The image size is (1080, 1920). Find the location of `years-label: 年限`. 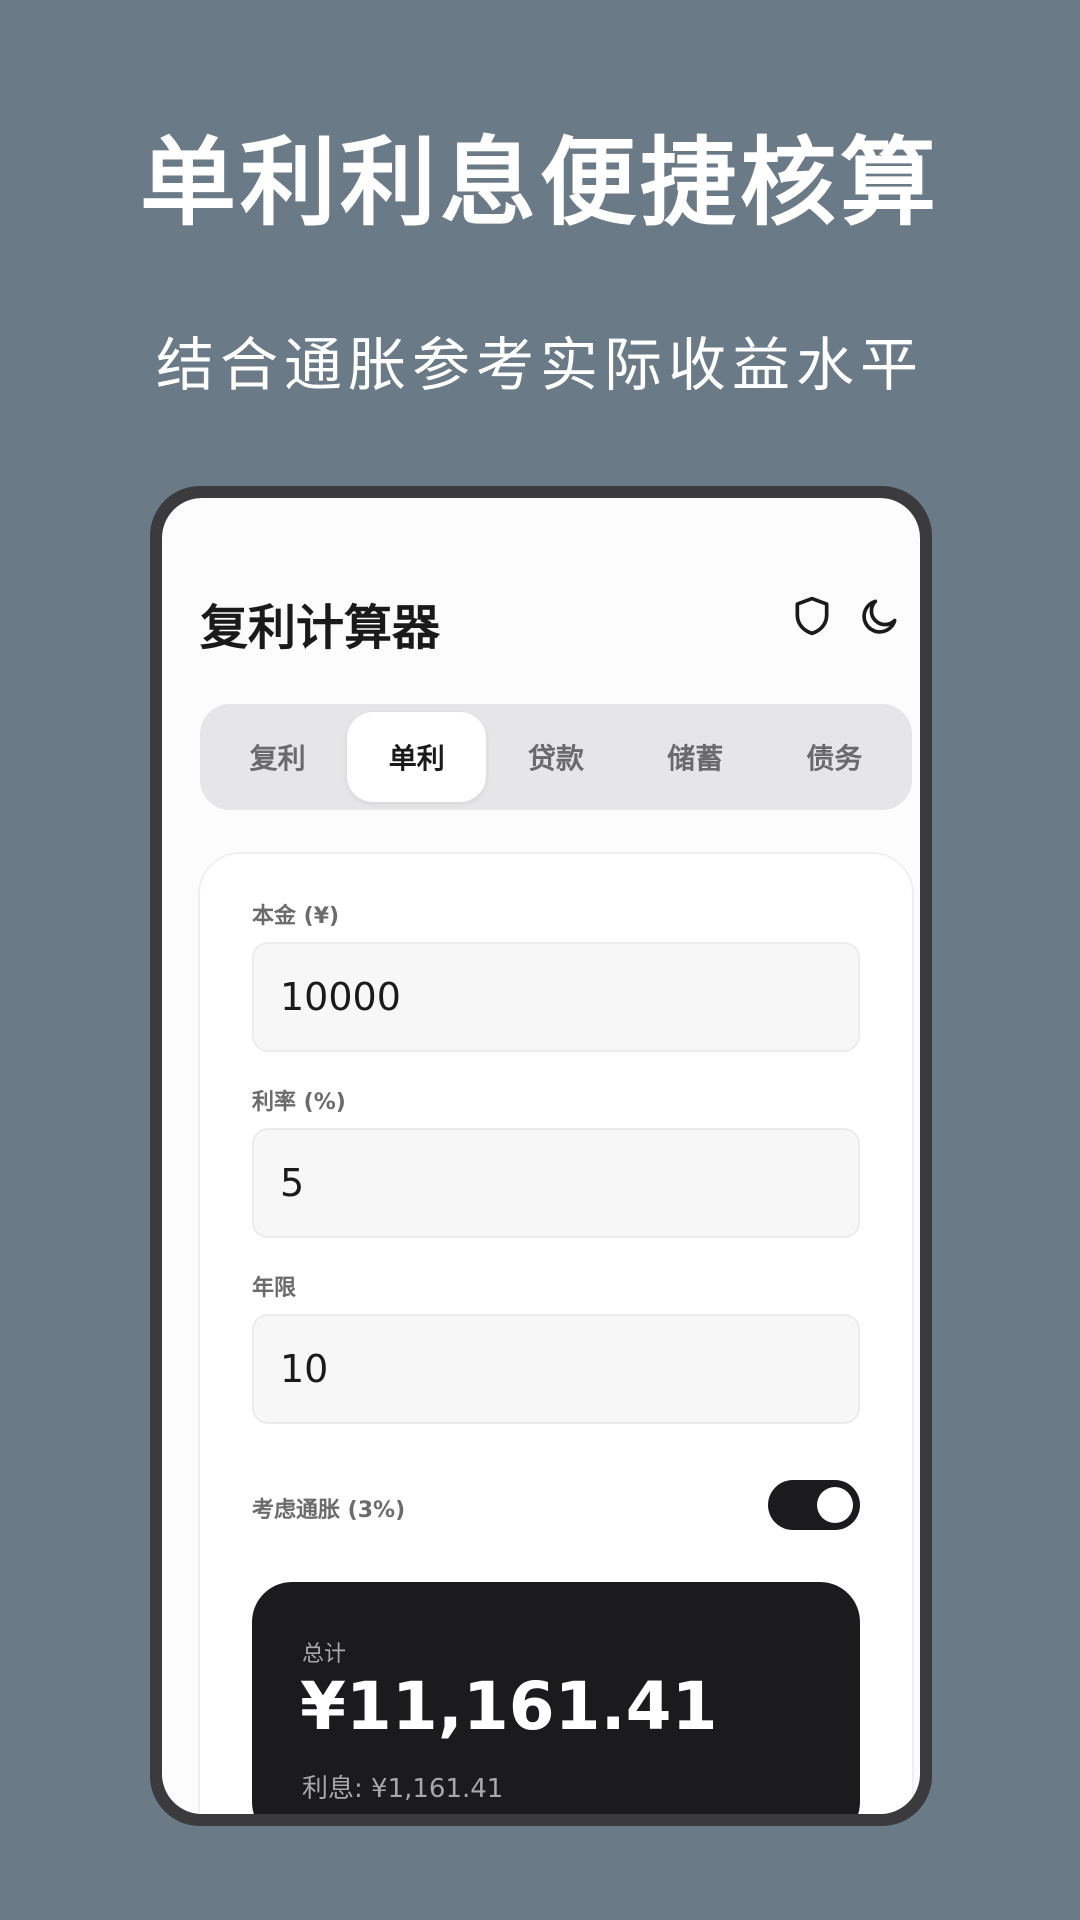

years-label: 年限 is located at coordinates (274, 1288).